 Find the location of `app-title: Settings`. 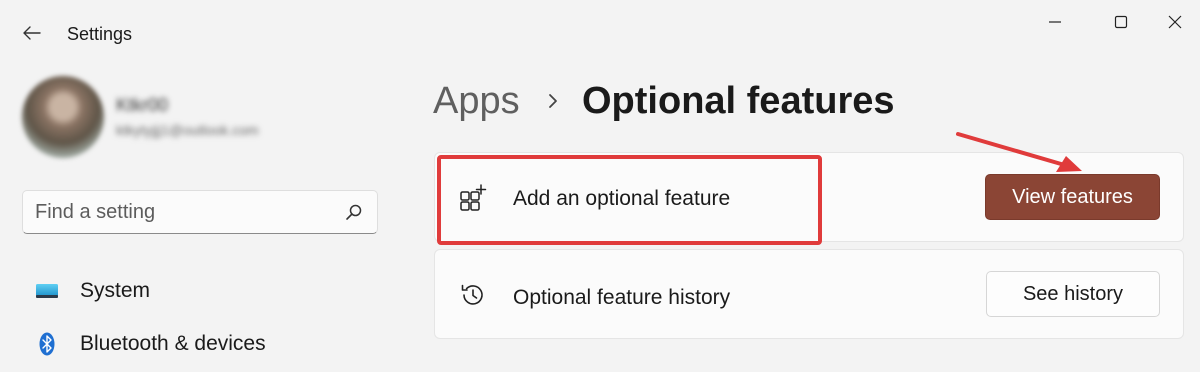

app-title: Settings is located at coordinates (100, 34).